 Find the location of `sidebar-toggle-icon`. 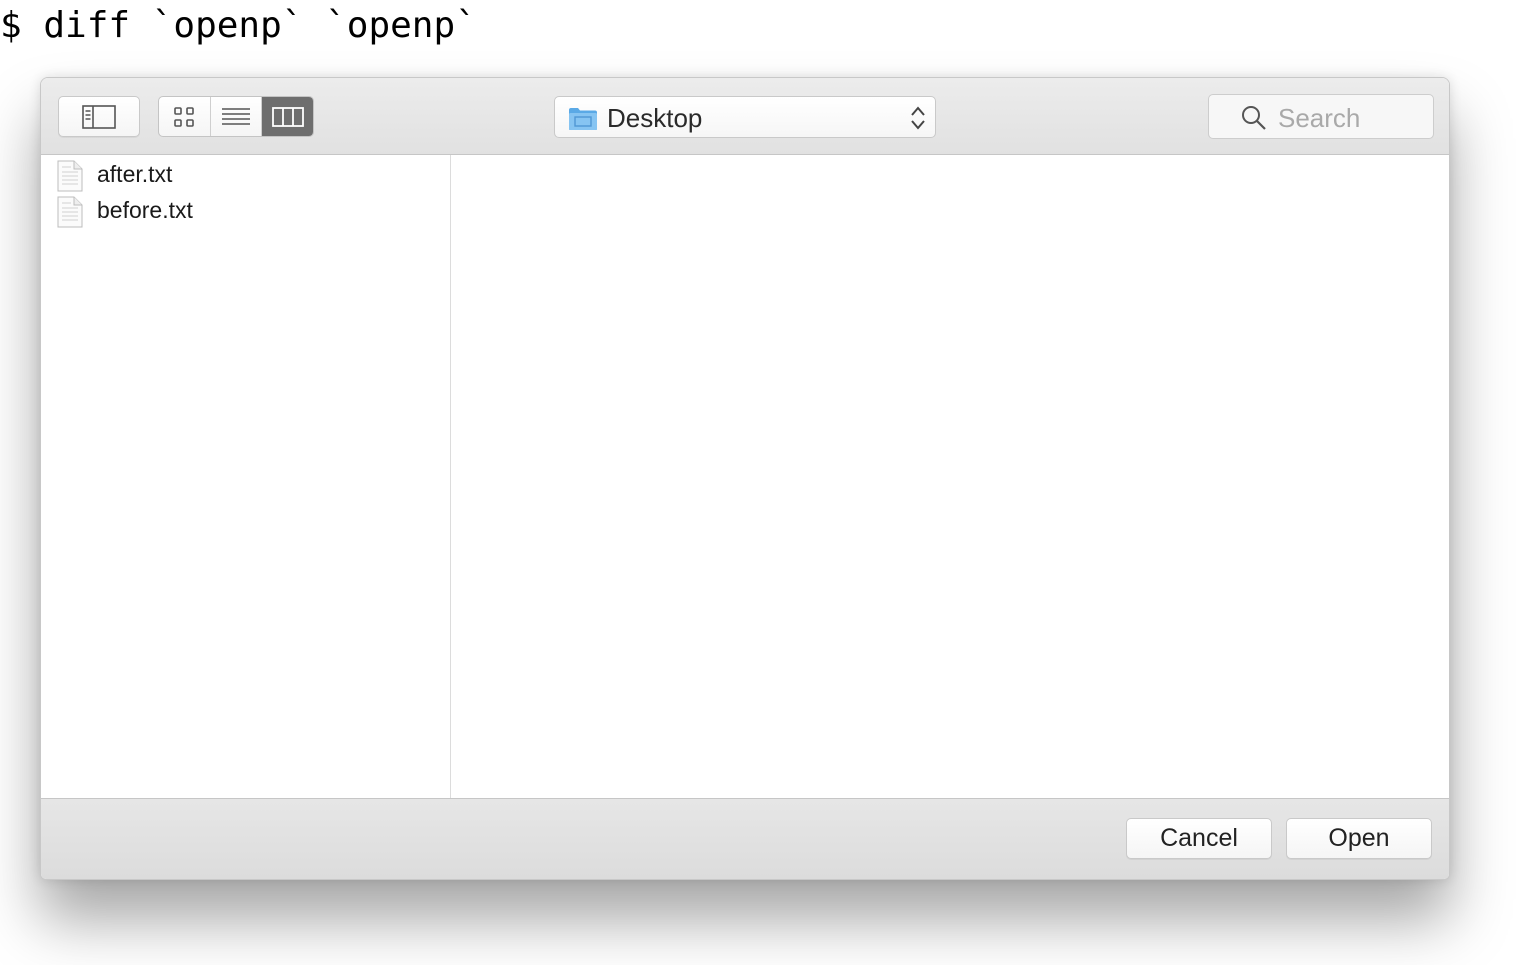

sidebar-toggle-icon is located at coordinates (99, 116).